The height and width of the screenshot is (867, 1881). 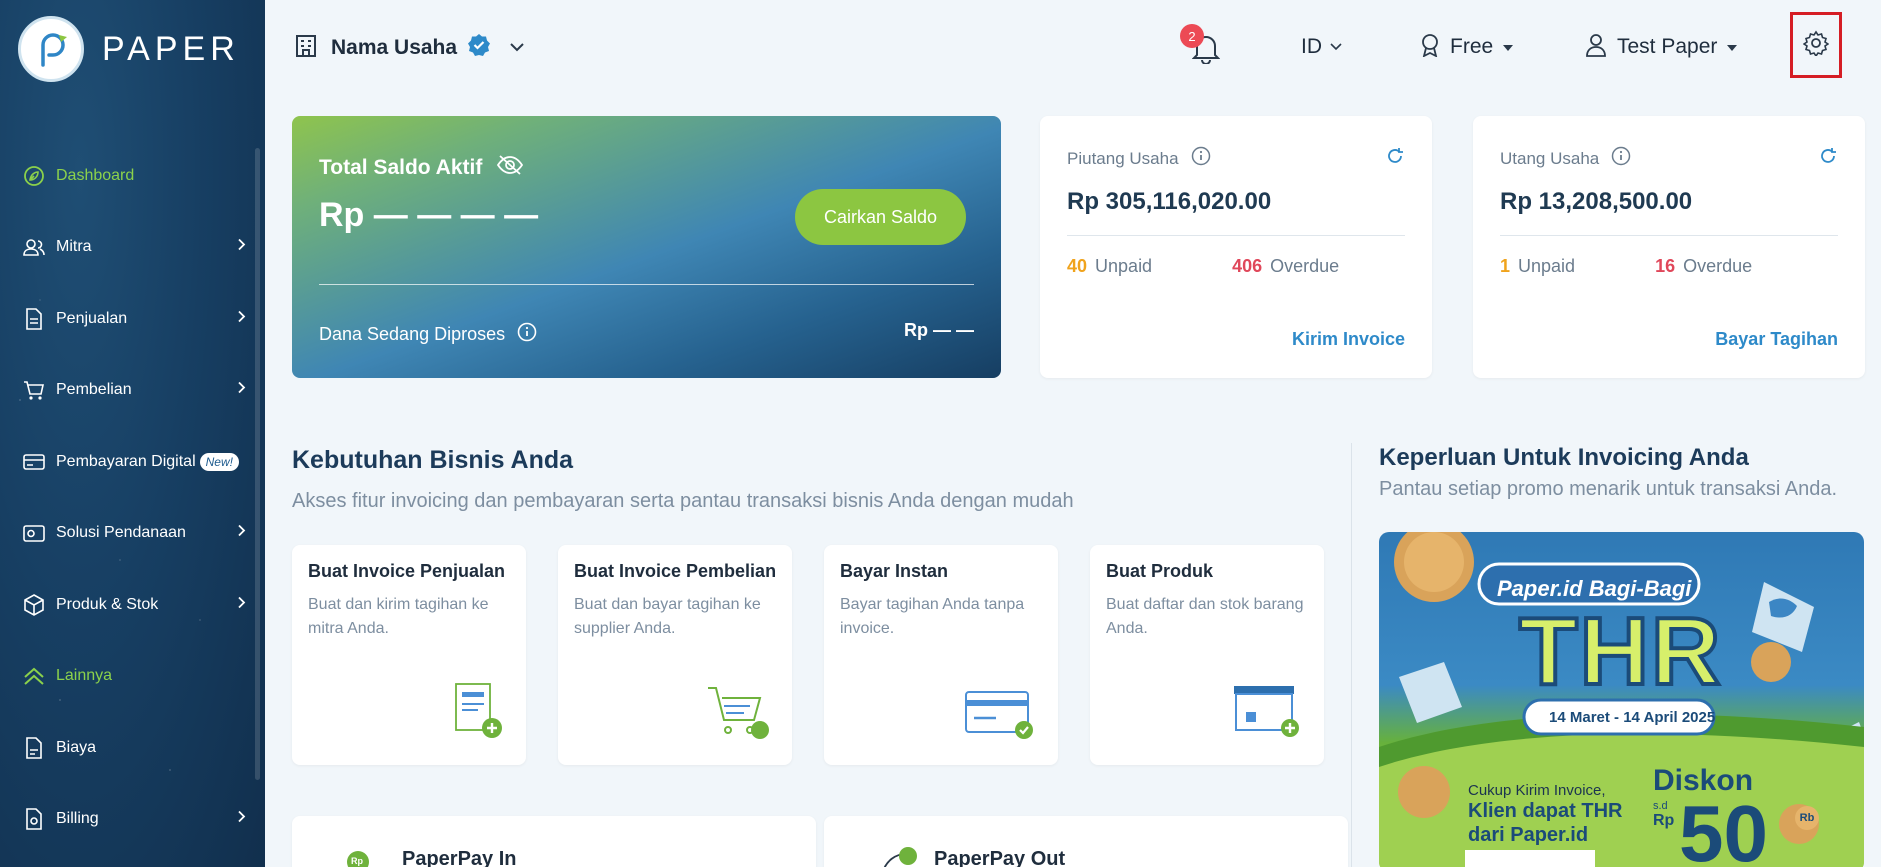 What do you see at coordinates (132, 748) in the screenshot?
I see `sidebar-item-biaya: Biaya` at bounding box center [132, 748].